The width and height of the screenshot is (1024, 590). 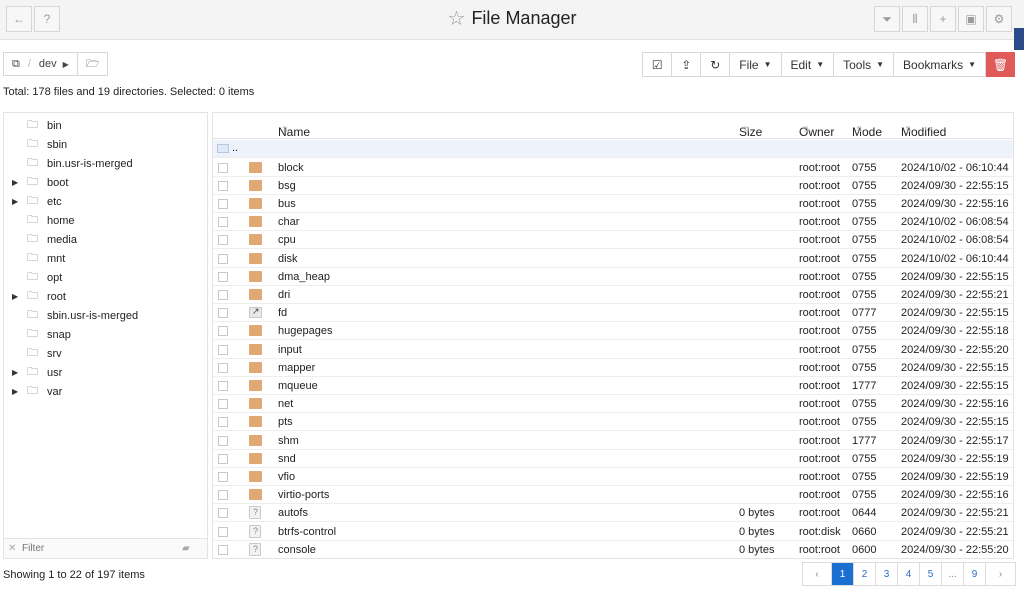 I want to click on tree-item: 🗀 sbin, so click(x=104, y=144).